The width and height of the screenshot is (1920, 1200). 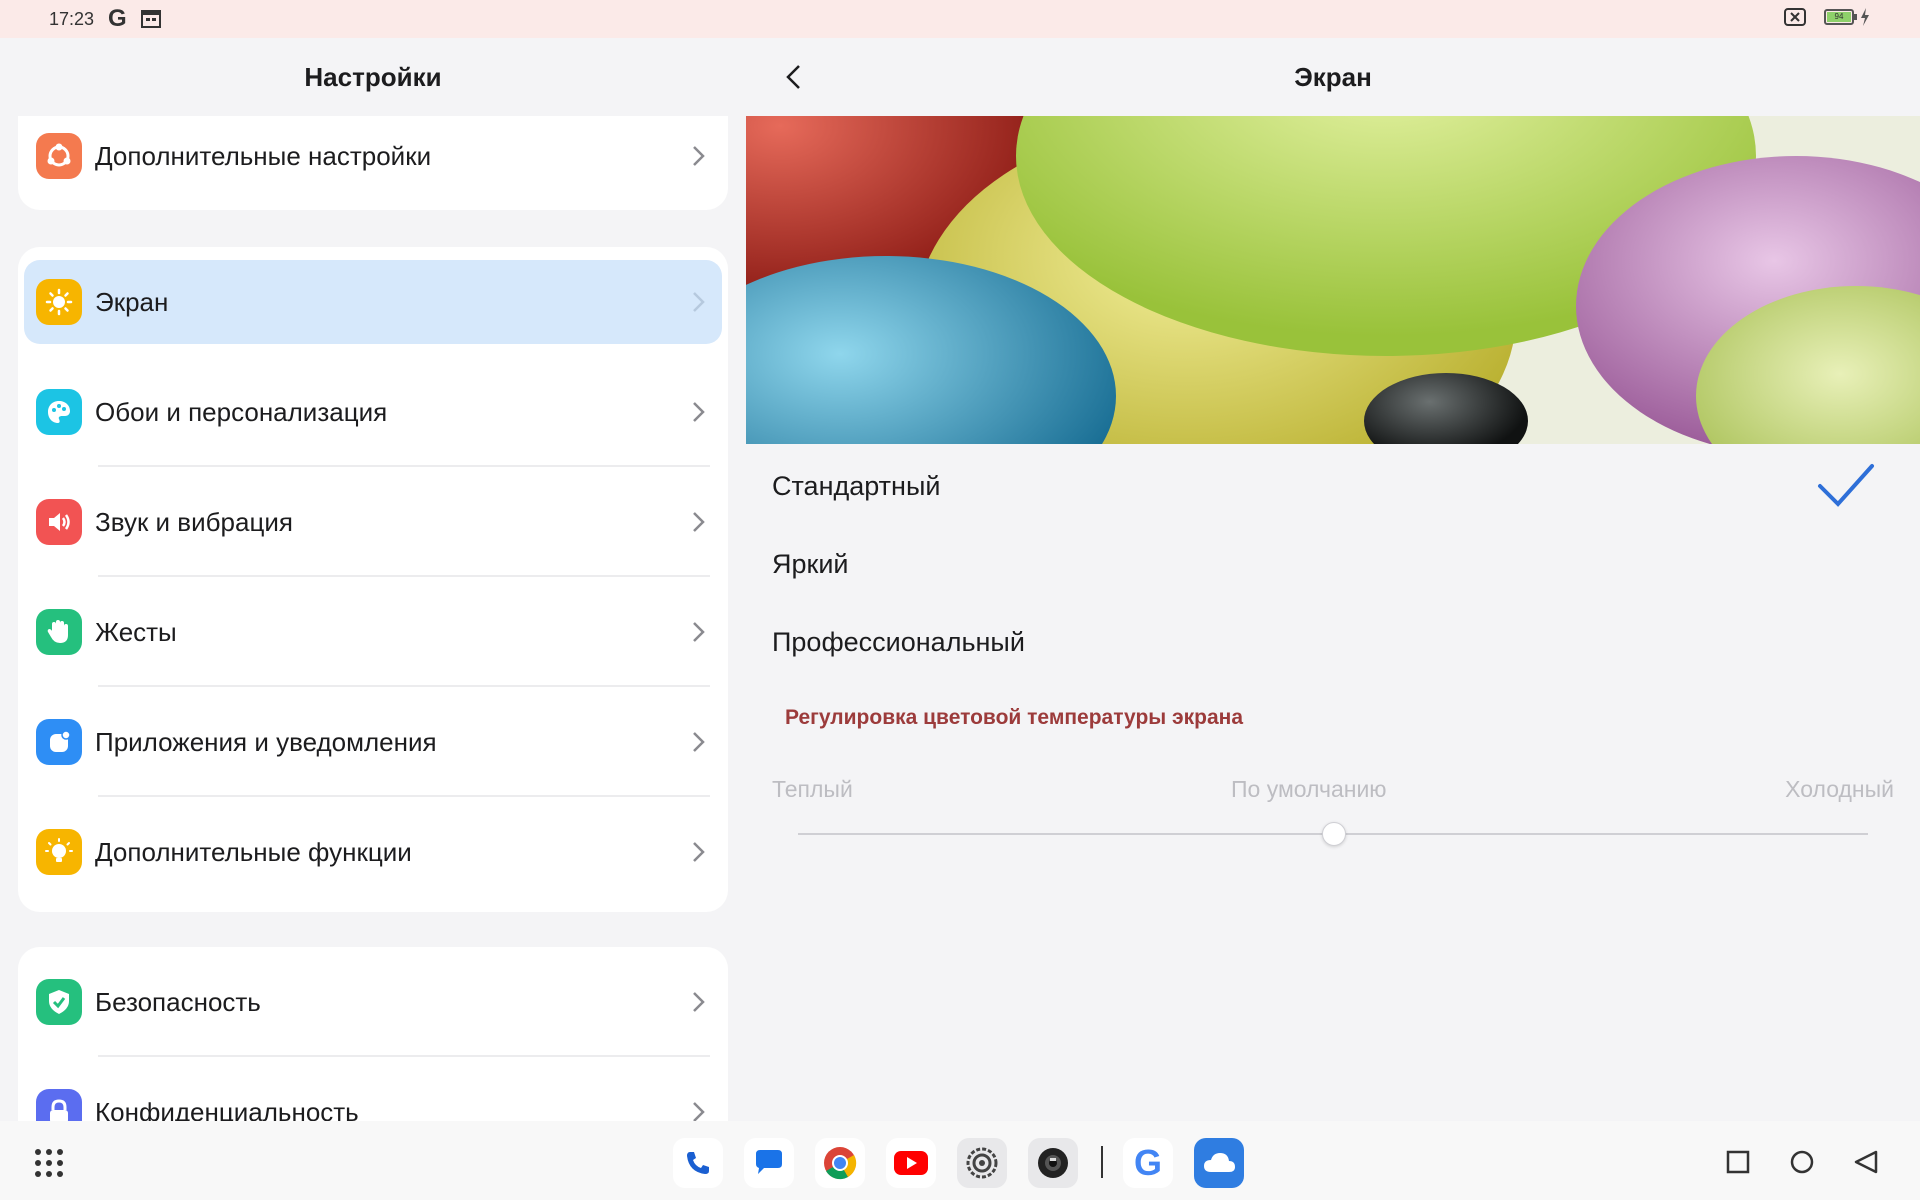 What do you see at coordinates (373, 76) in the screenshot?
I see `page-title: Настройки` at bounding box center [373, 76].